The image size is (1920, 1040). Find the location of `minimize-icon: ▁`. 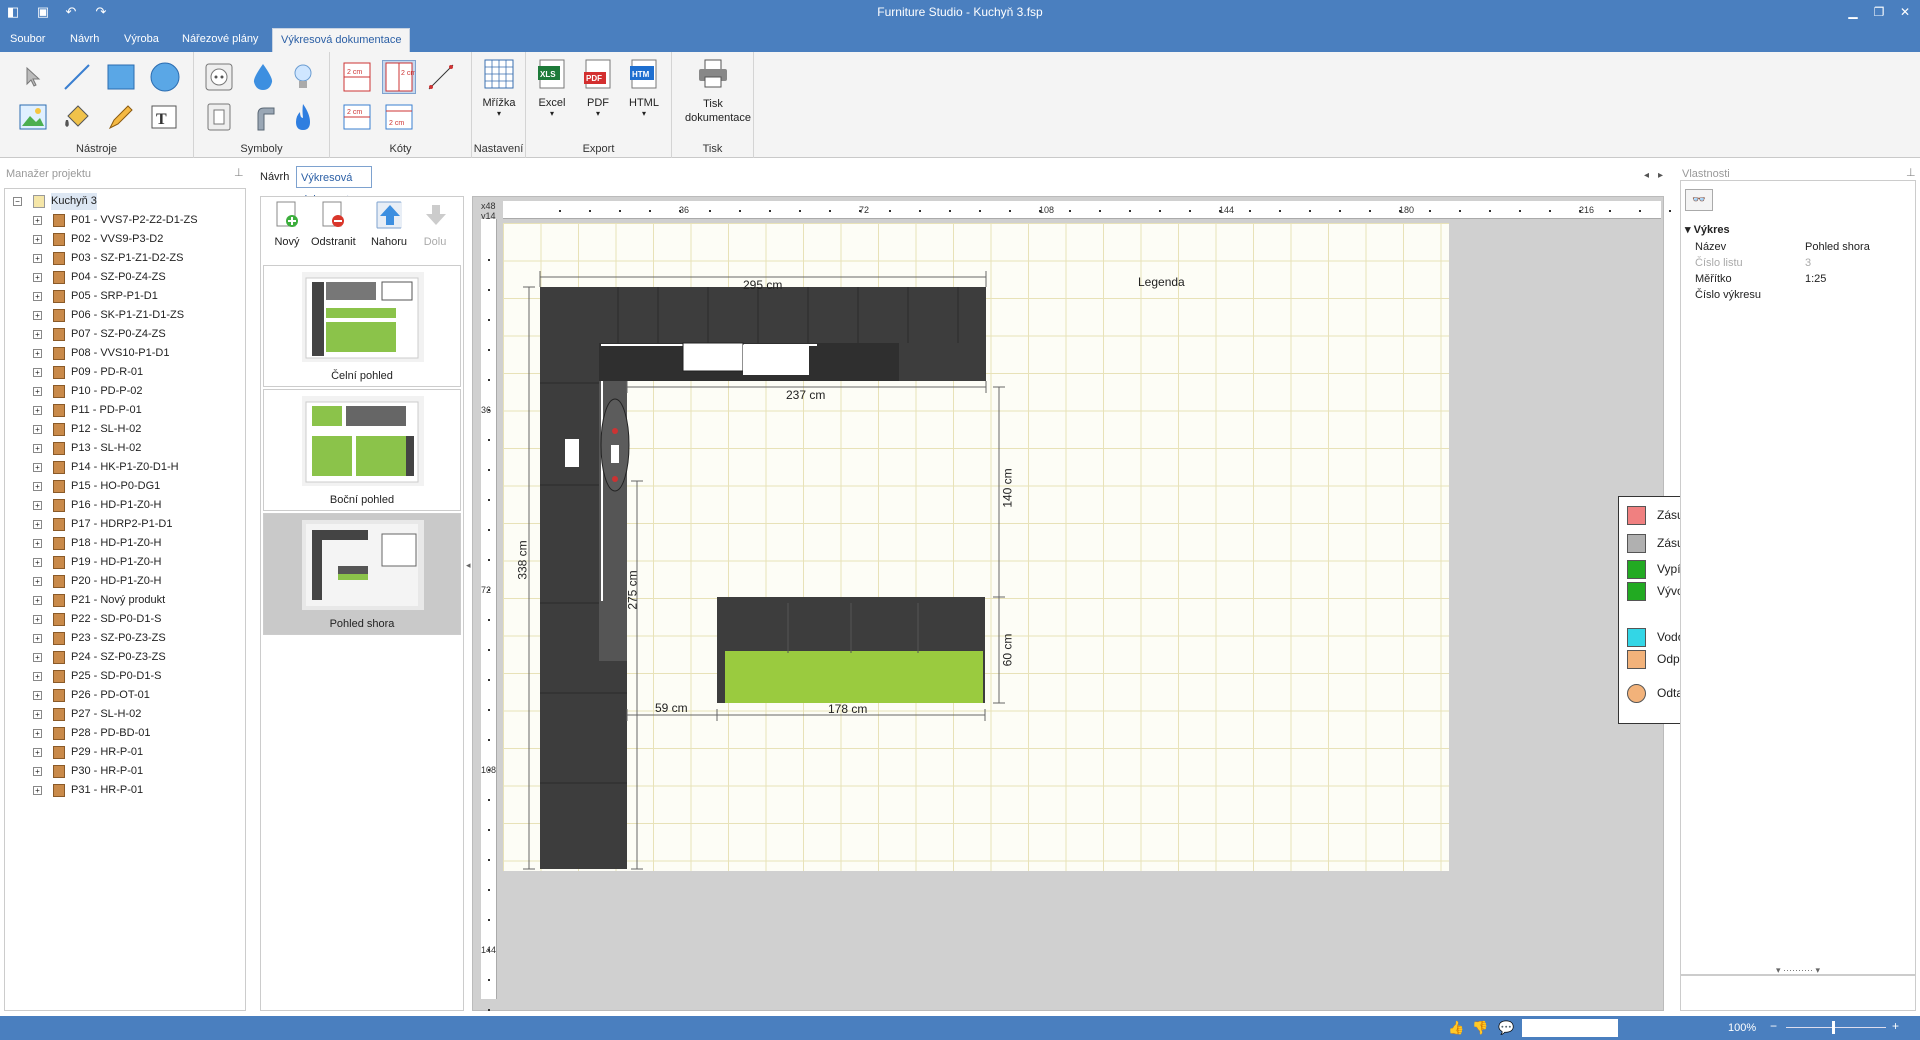

minimize-icon: ▁ is located at coordinates (1853, 12).